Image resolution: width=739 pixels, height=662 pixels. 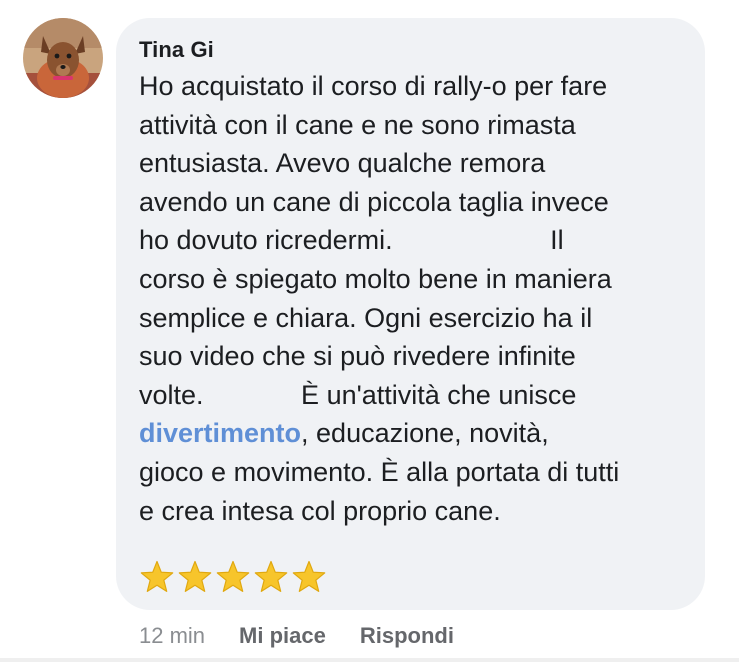 I want to click on comment-line-text: ho dovuto ricredermi. Il, so click(x=351, y=240).